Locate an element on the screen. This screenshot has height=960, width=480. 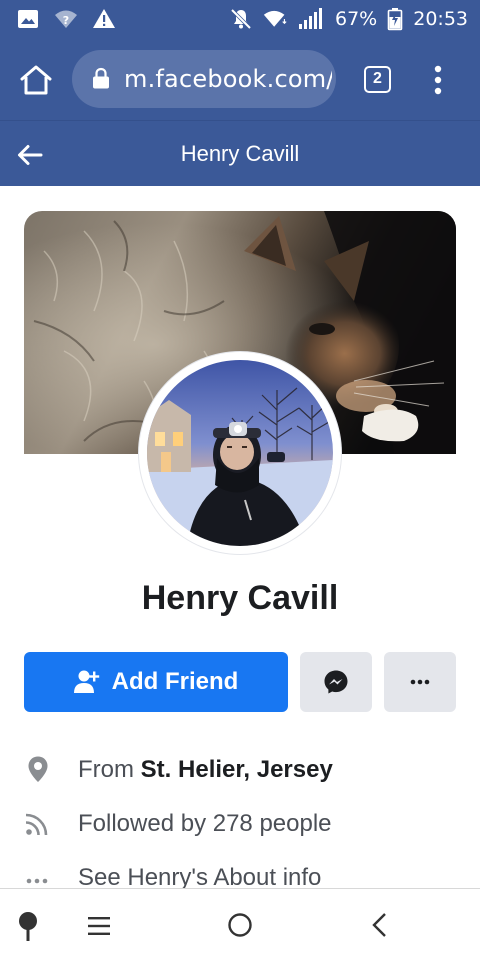
pin-icon is located at coordinates (28, 927).